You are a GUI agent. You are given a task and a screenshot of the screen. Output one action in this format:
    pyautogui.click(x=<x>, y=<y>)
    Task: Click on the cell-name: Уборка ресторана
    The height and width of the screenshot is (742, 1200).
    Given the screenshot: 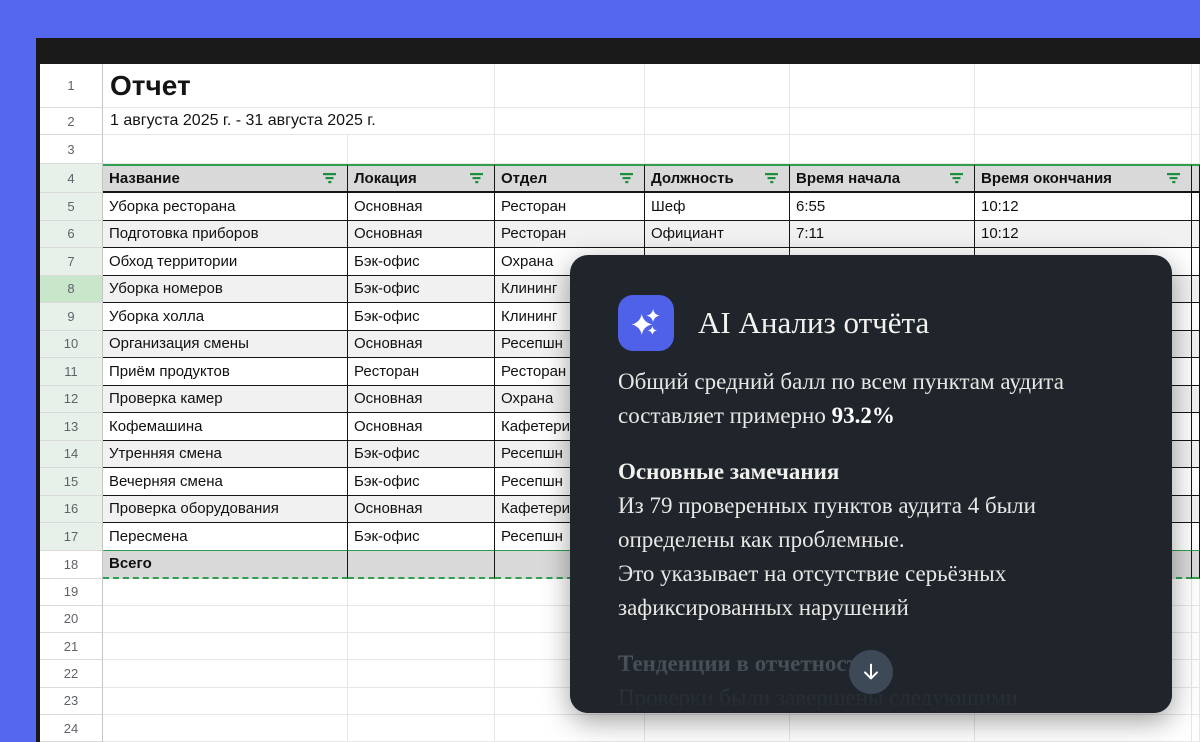 What is the action you would take?
    pyautogui.click(x=225, y=207)
    